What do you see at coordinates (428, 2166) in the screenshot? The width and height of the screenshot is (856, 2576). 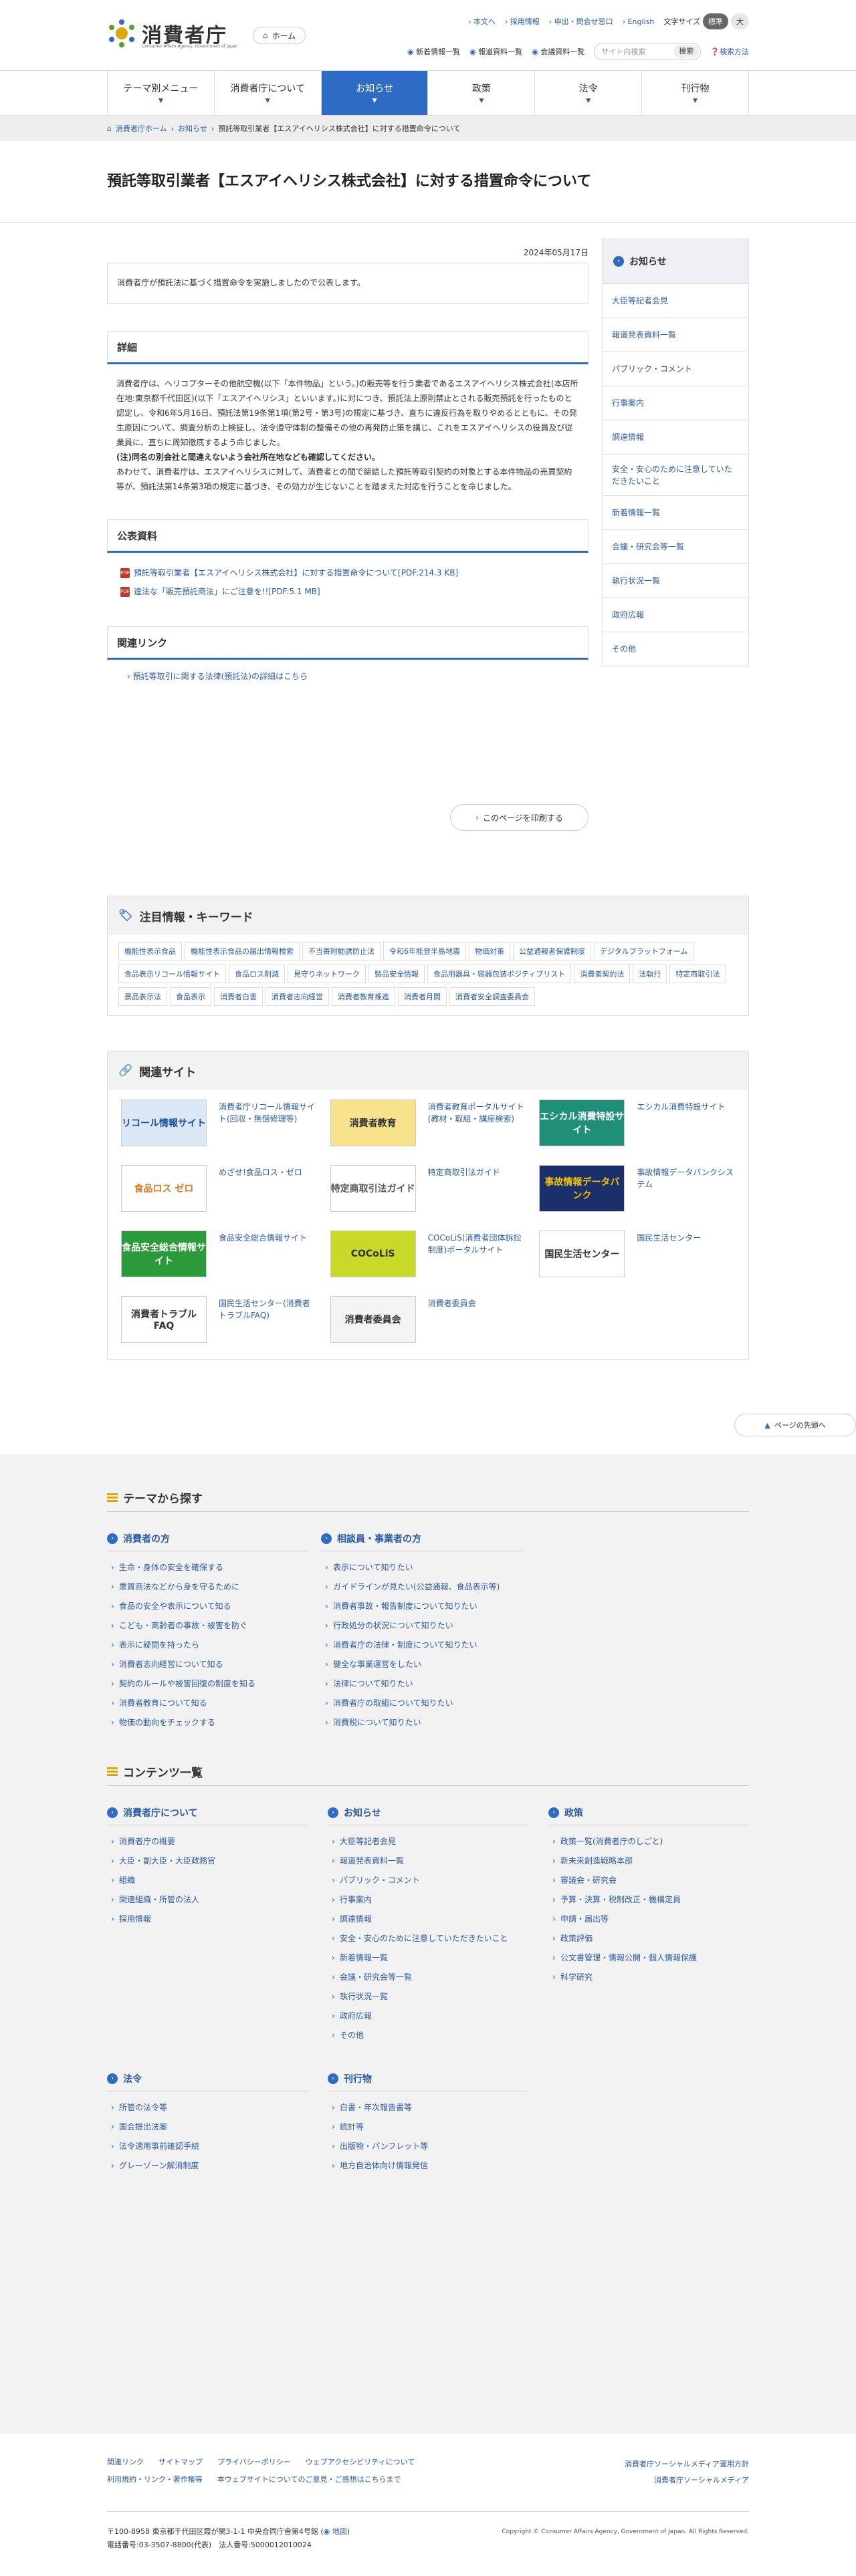 I see `list-item: 地方自治体向け情報発信` at bounding box center [428, 2166].